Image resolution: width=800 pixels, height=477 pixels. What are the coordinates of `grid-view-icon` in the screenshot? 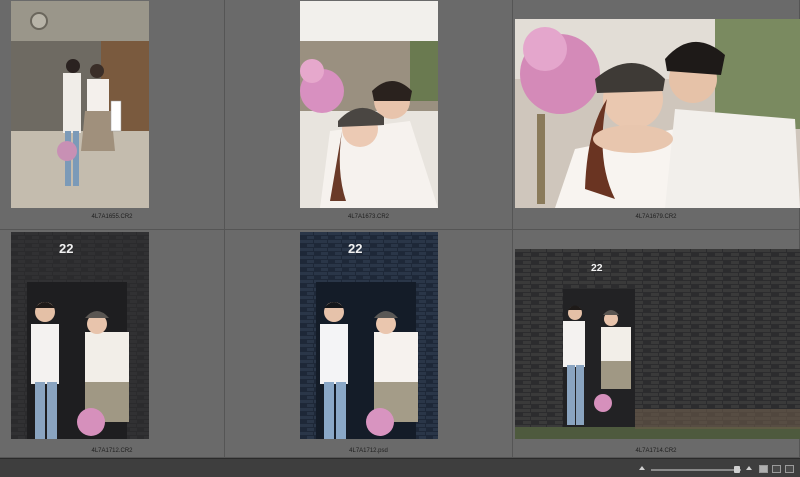 It's located at (763, 469).